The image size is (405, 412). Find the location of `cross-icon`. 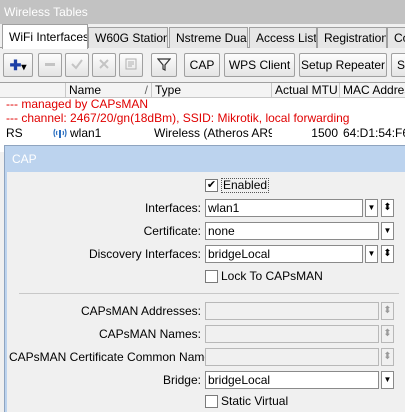

cross-icon is located at coordinates (104, 64).